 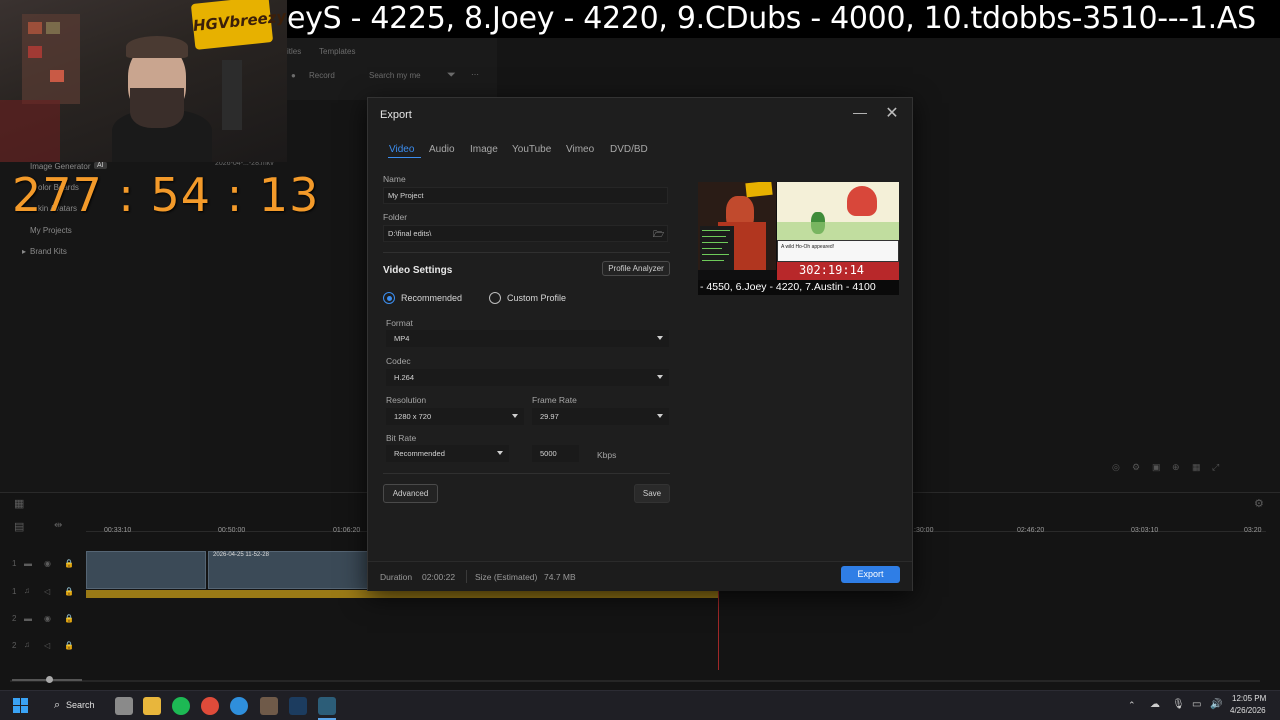 I want to click on minimize-icon: —, so click(x=860, y=112).